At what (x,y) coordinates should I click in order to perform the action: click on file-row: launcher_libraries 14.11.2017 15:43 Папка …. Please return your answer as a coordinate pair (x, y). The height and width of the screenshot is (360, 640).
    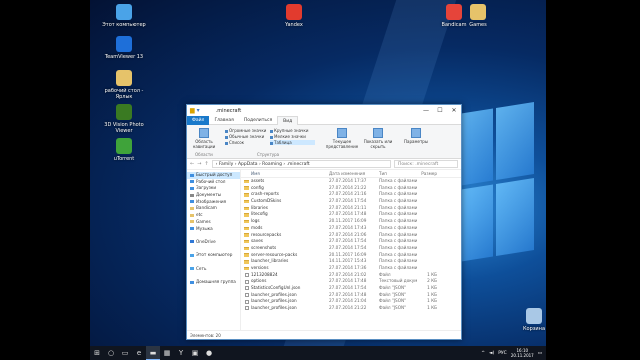
    Looking at the image, I should click on (351, 261).